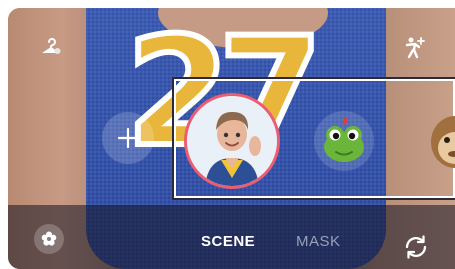 The width and height of the screenshot is (455, 269). Describe the element at coordinates (443, 142) in the screenshot. I see `monkey-image` at that location.